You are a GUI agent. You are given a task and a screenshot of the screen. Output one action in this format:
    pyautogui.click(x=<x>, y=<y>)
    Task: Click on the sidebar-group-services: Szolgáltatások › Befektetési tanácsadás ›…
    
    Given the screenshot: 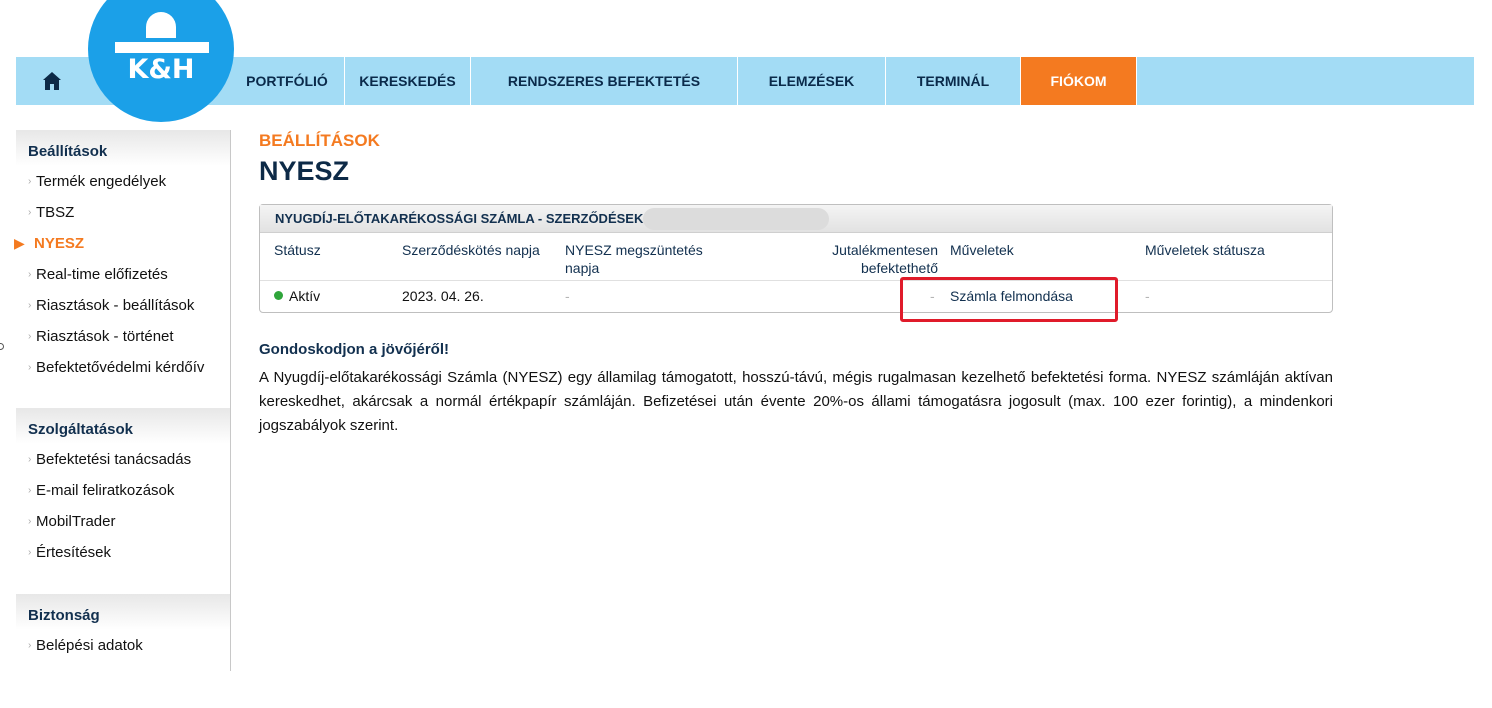 What is the action you would take?
    pyautogui.click(x=123, y=488)
    